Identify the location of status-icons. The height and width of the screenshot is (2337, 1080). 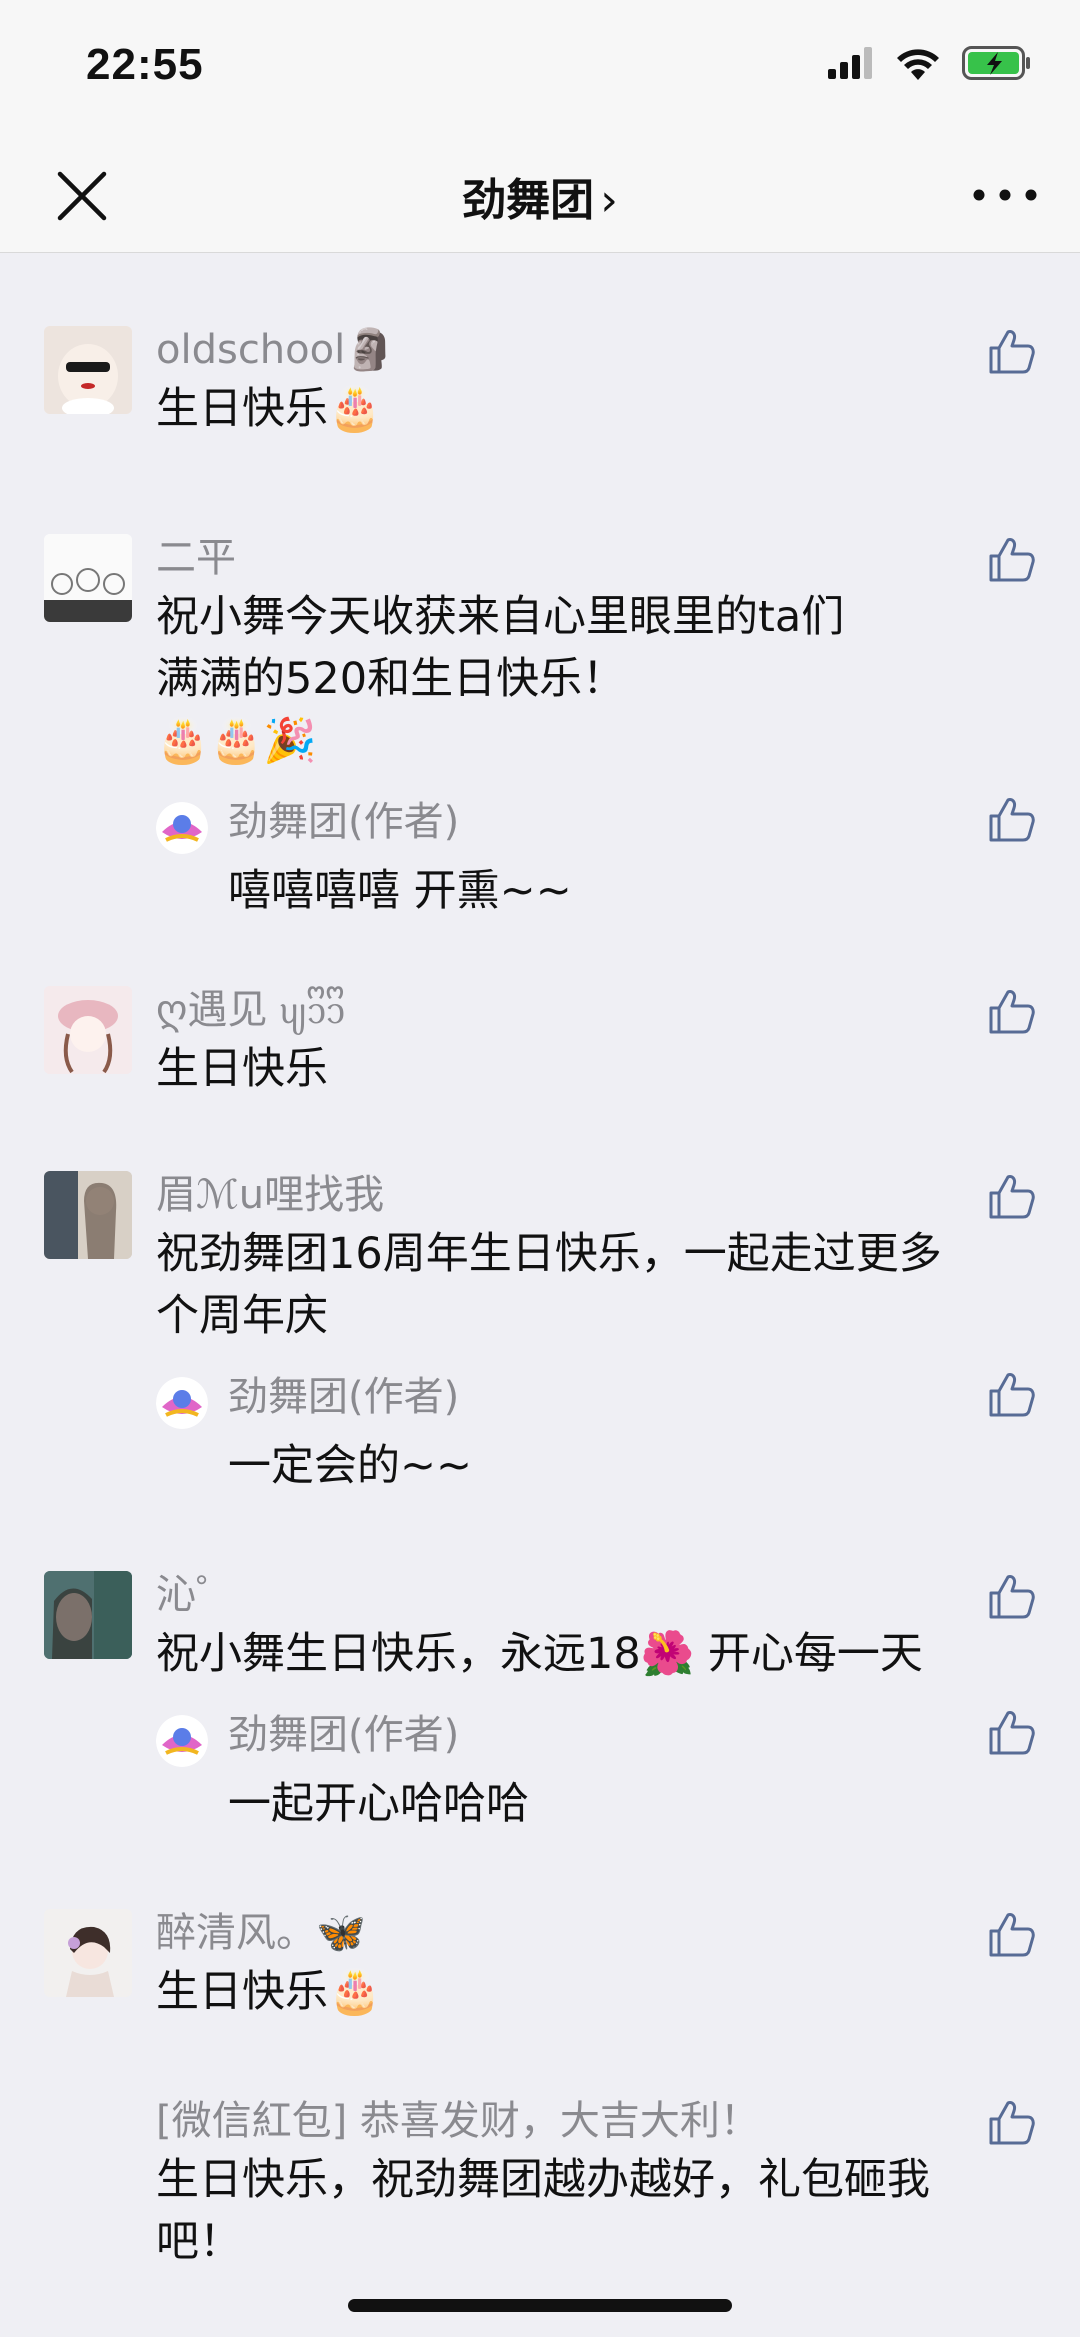
(930, 63).